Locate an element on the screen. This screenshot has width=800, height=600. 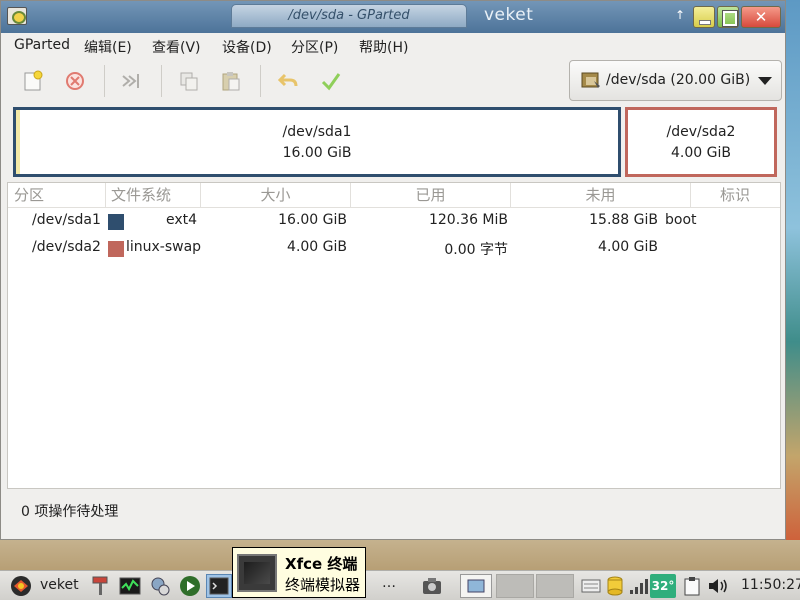
resize-move-icon is located at coordinates (131, 81).